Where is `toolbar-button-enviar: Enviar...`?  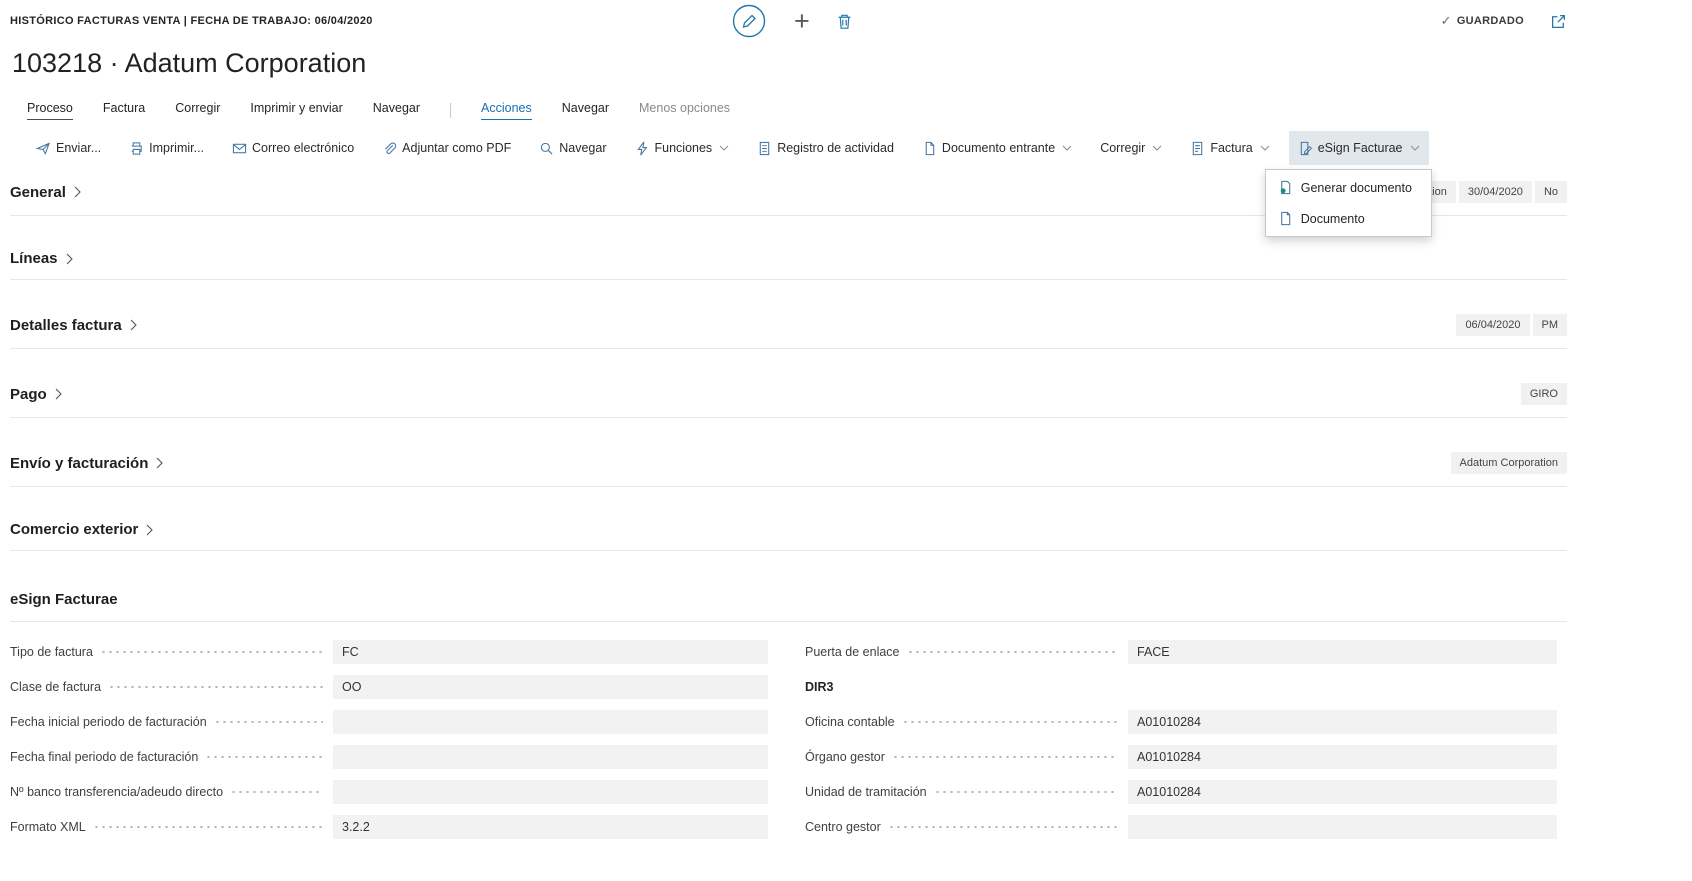
toolbar-button-enviar: Enviar... is located at coordinates (68, 148).